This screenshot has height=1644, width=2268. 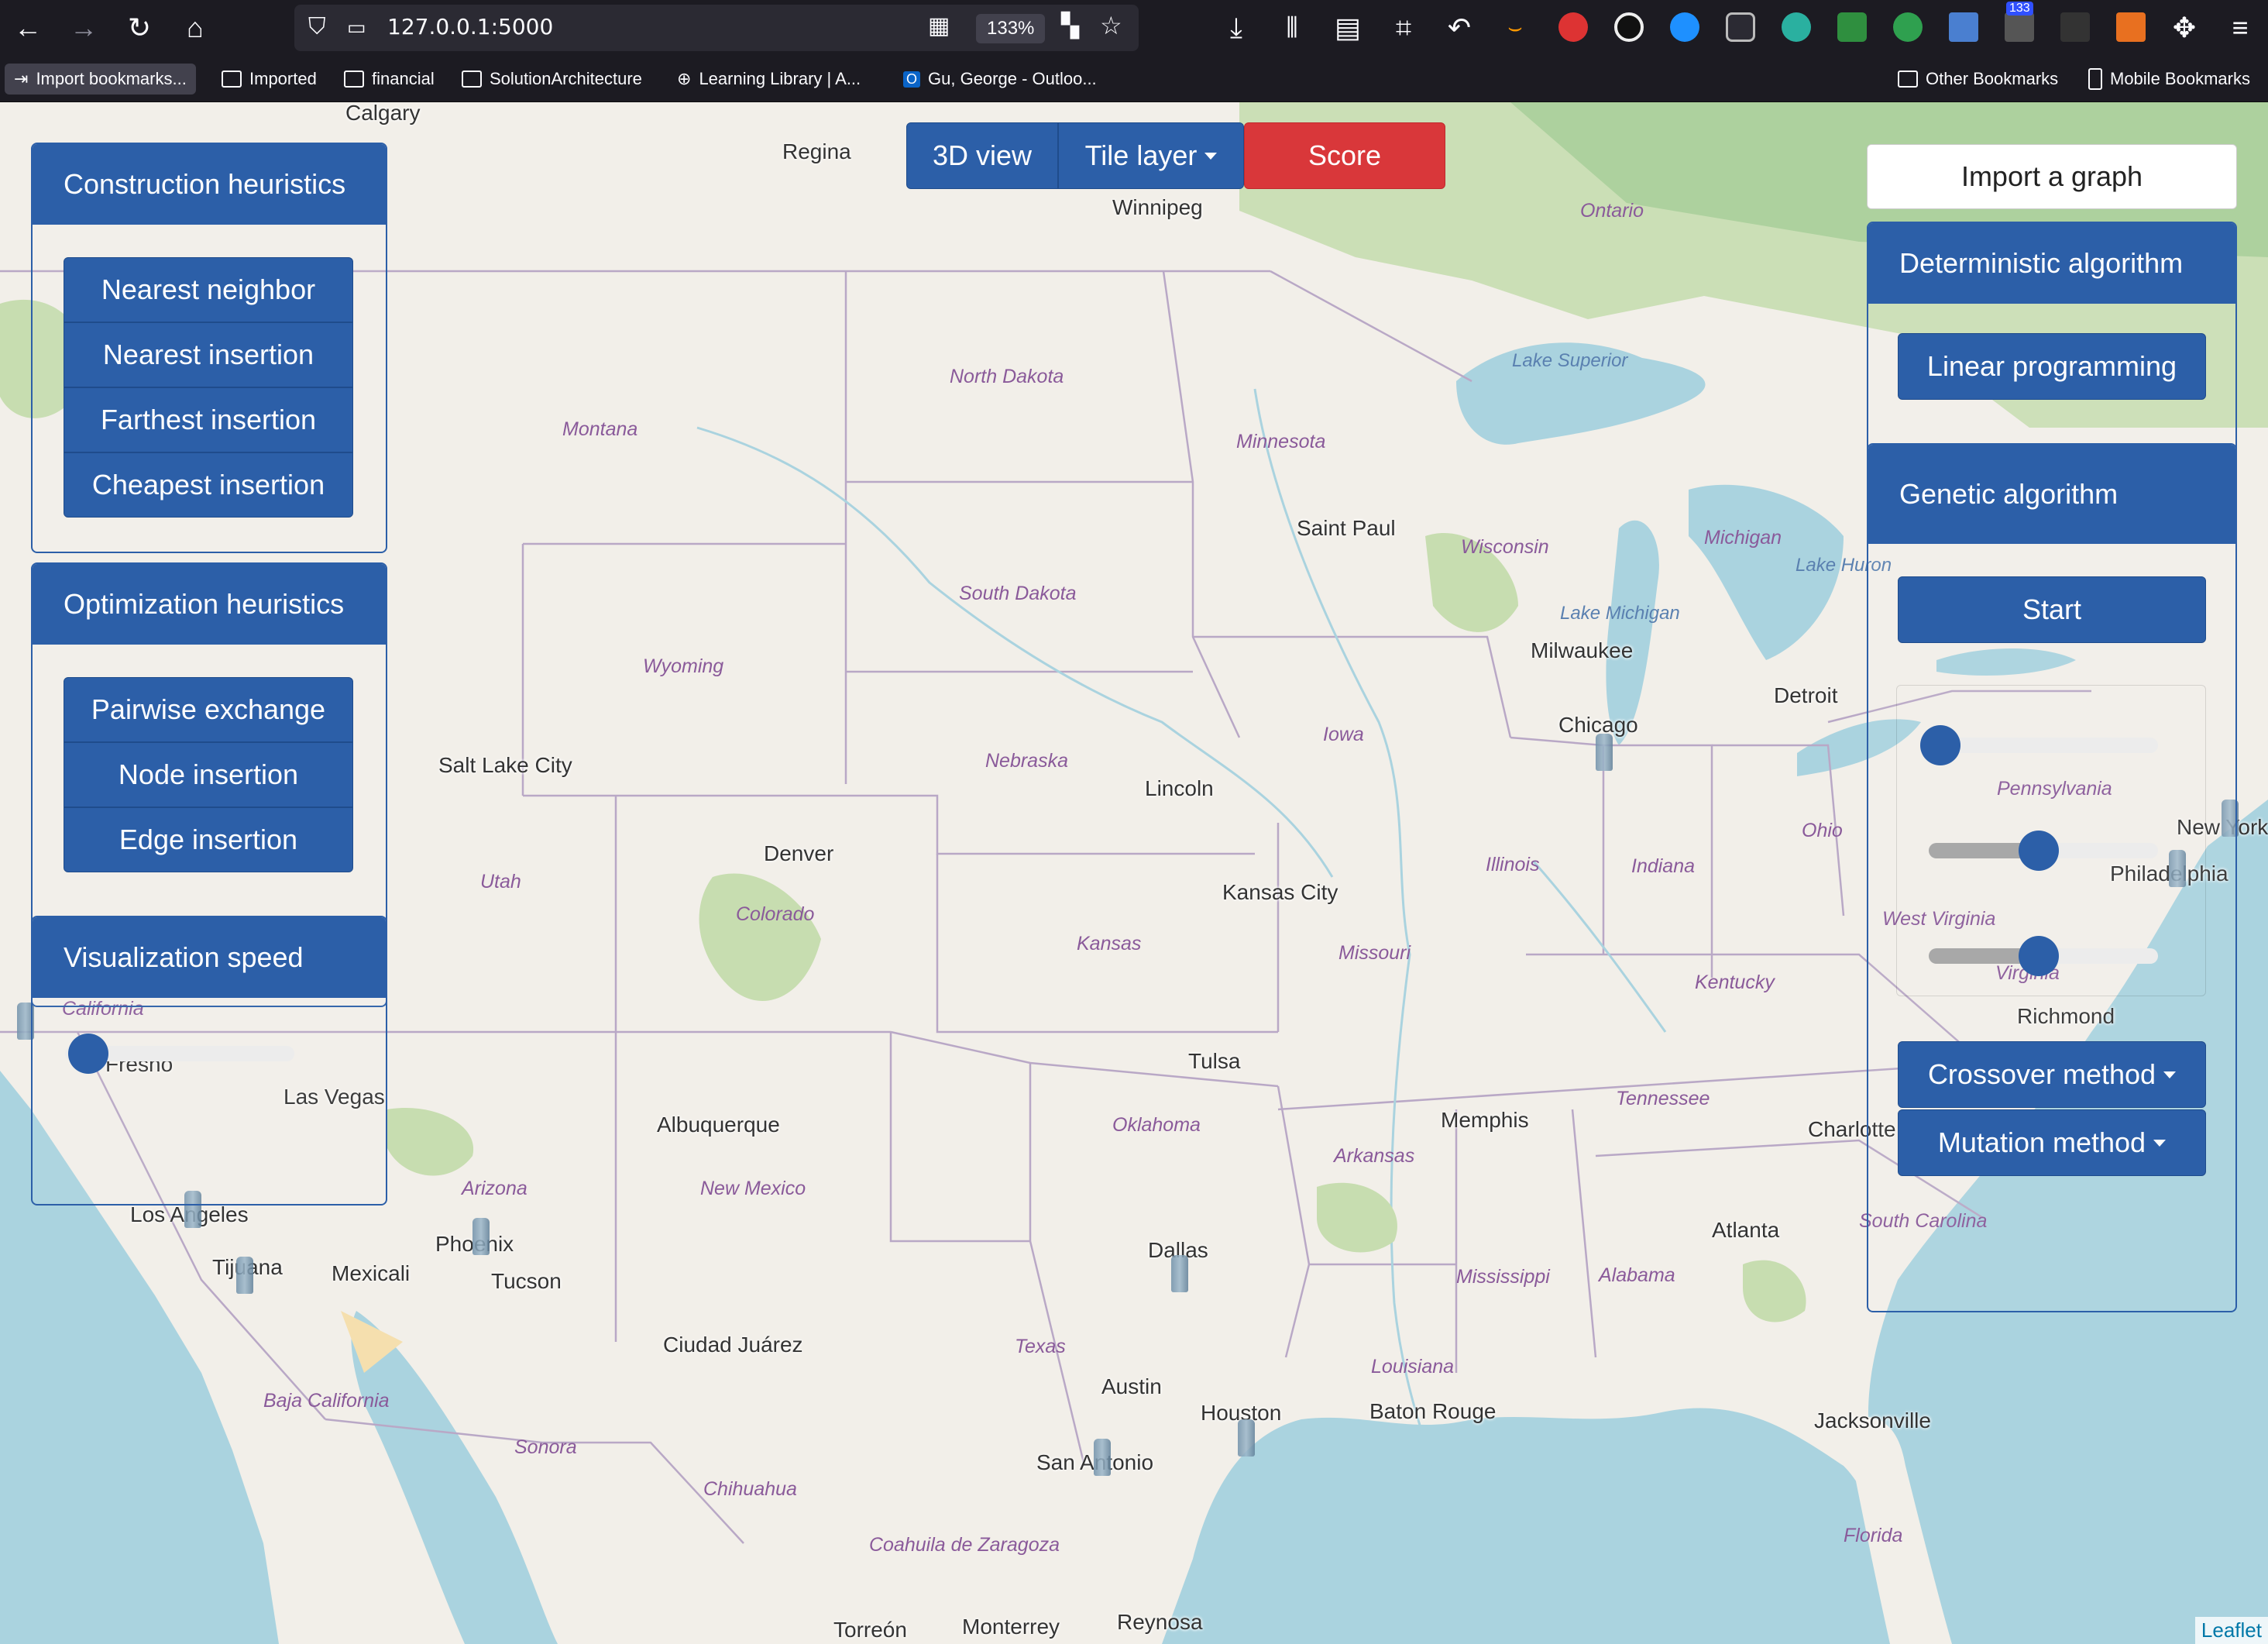 I want to click on mutation-rate-slider, so click(x=2043, y=956).